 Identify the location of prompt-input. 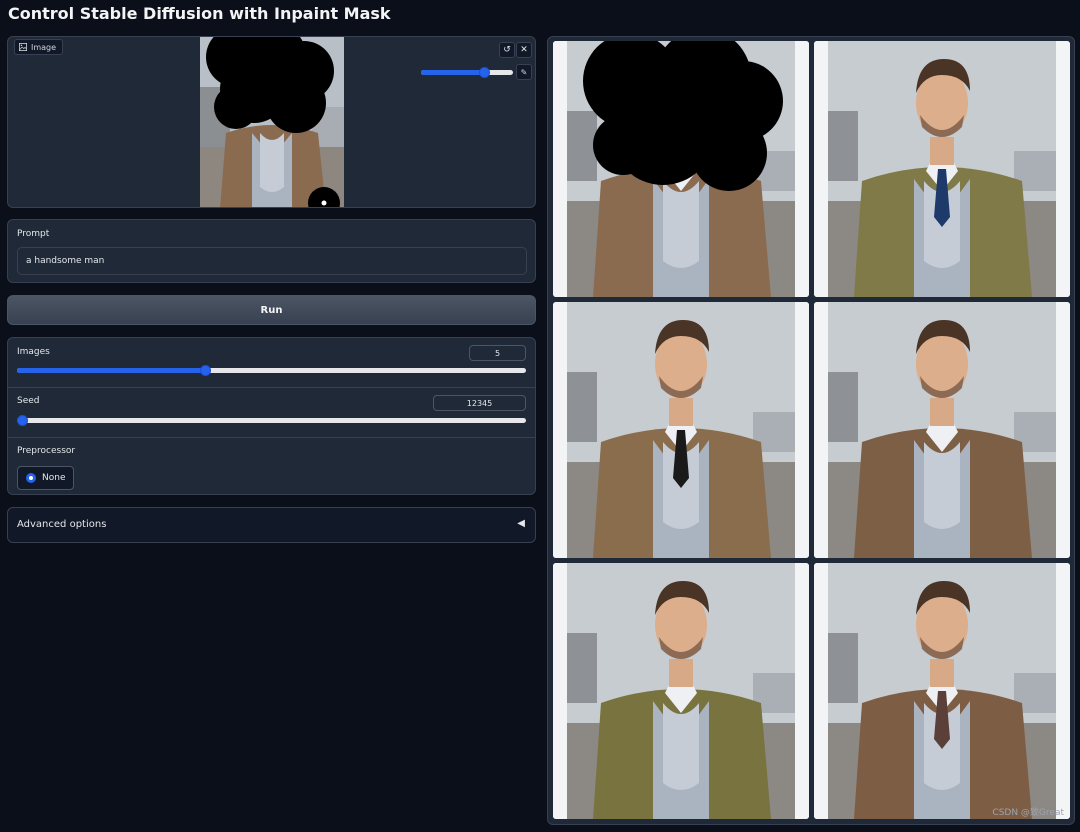
(272, 261).